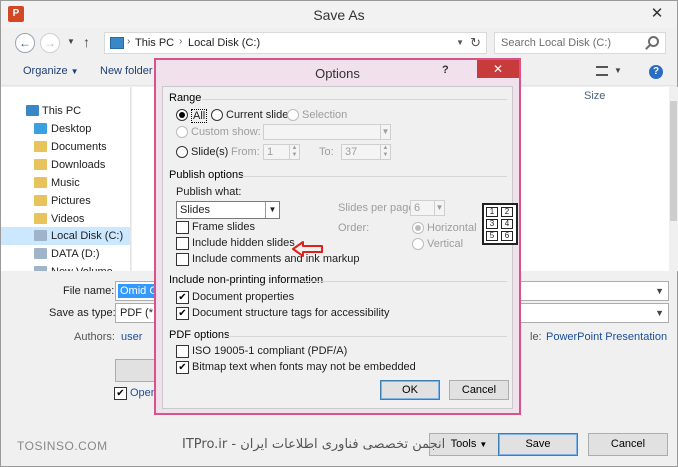  What do you see at coordinates (210, 152) in the screenshot?
I see `range-slides-label: Slide(s)` at bounding box center [210, 152].